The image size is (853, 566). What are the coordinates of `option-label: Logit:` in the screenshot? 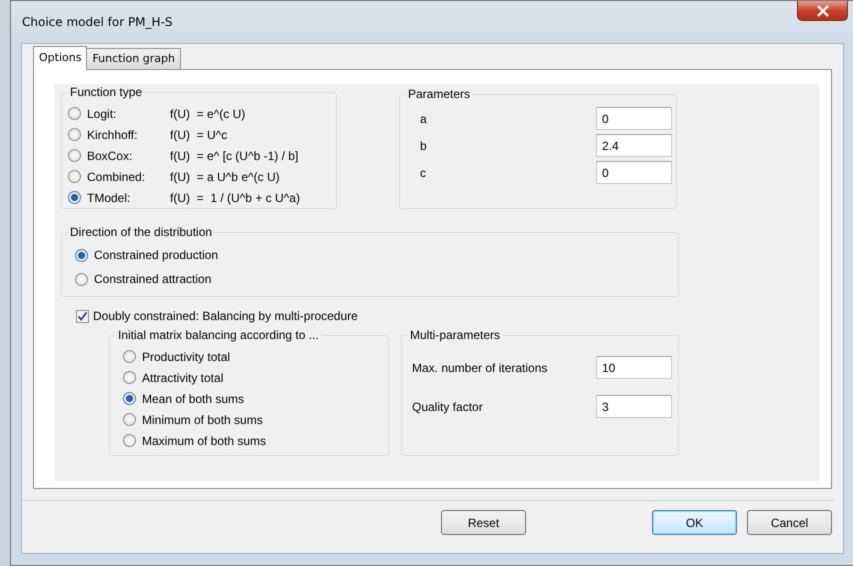 It's located at (102, 113).